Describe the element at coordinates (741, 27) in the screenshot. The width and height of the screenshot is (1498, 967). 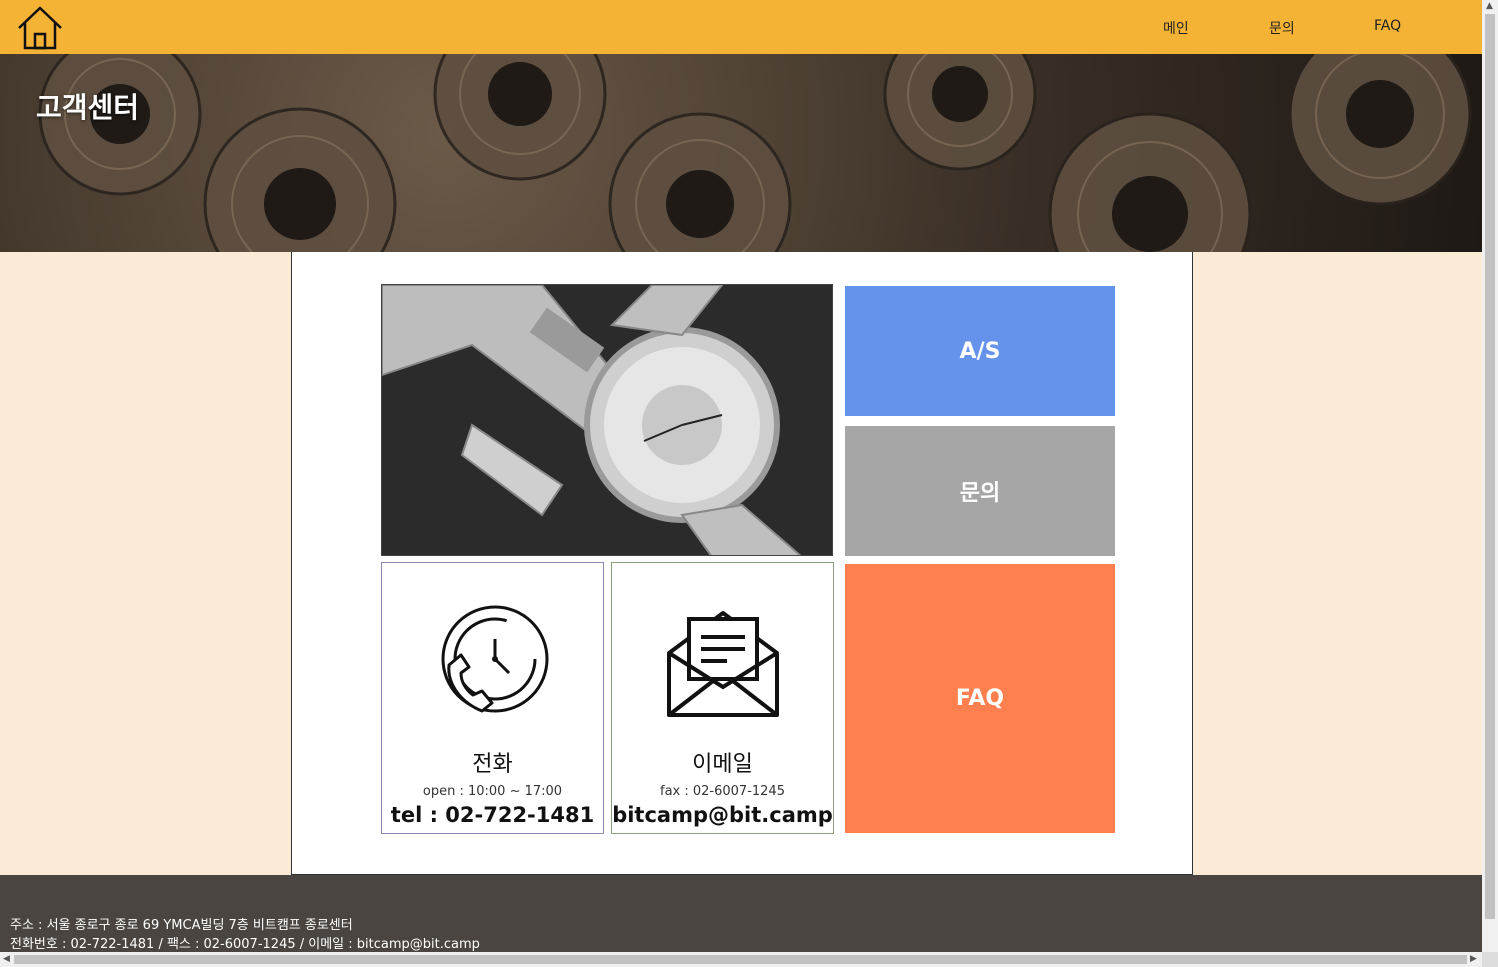
I see `top-bar: 메인 문의 FAQ` at that location.